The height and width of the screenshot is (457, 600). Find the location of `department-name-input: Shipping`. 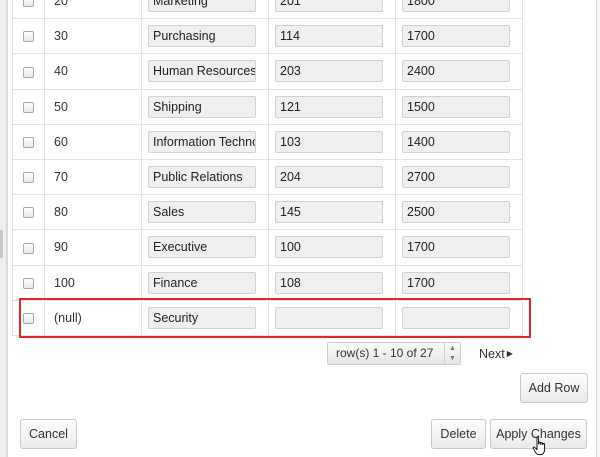

department-name-input: Shipping is located at coordinates (202, 106).